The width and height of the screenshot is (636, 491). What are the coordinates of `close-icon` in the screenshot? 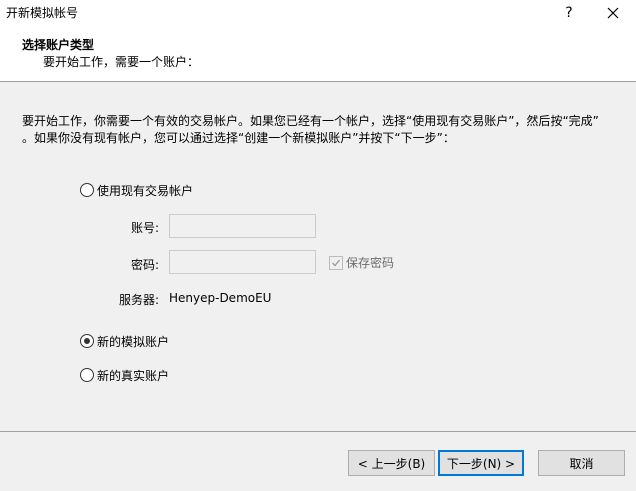 It's located at (613, 13).